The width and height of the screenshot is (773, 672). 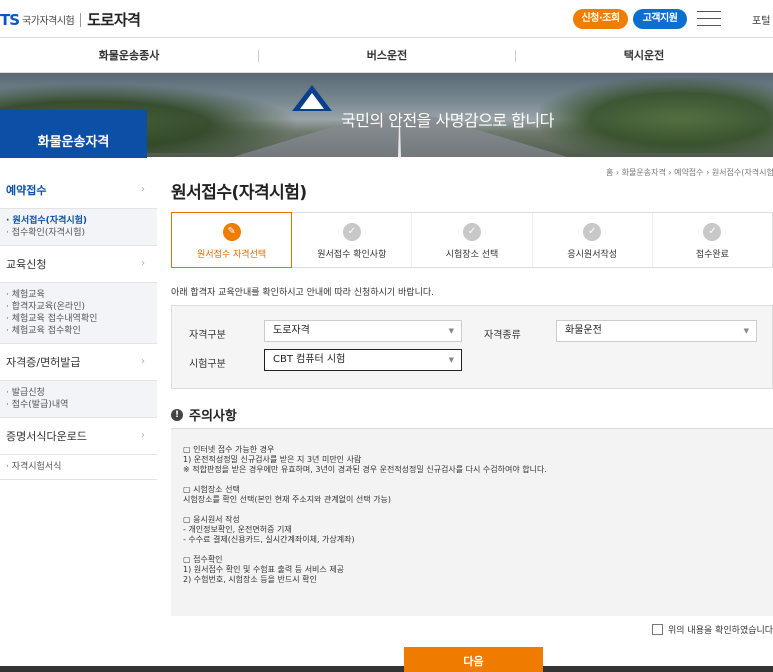 I want to click on confirm-checkbox-row: 위의 내용을 확인하였습니다, so click(x=712, y=629).